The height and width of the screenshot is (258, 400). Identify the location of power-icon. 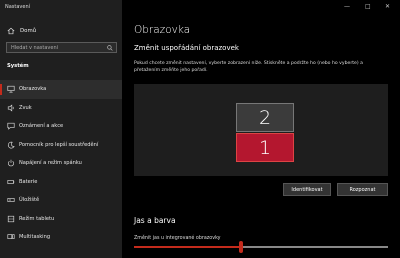
(11, 163).